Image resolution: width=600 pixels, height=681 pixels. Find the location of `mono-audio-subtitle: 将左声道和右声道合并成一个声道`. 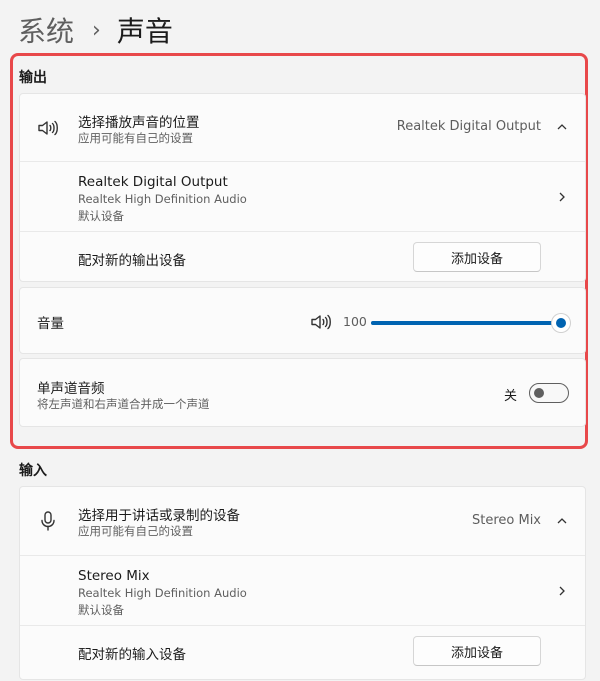

mono-audio-subtitle: 将左声道和右声道合并成一个声道 is located at coordinates (123, 404).